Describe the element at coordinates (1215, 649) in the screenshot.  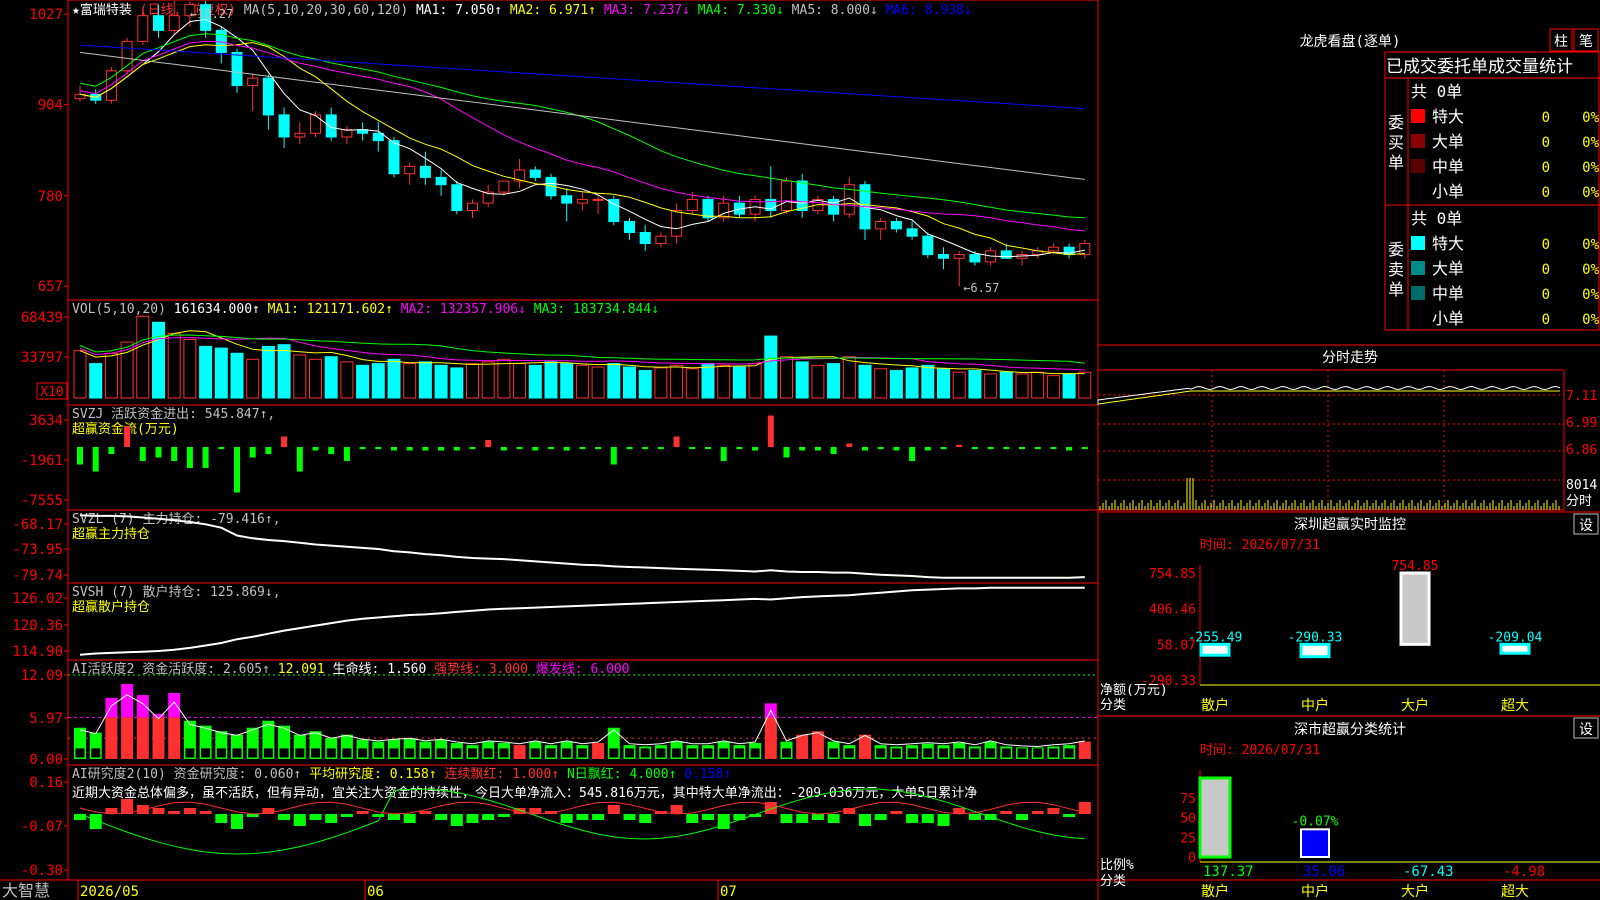
I see `szmon-bar` at that location.